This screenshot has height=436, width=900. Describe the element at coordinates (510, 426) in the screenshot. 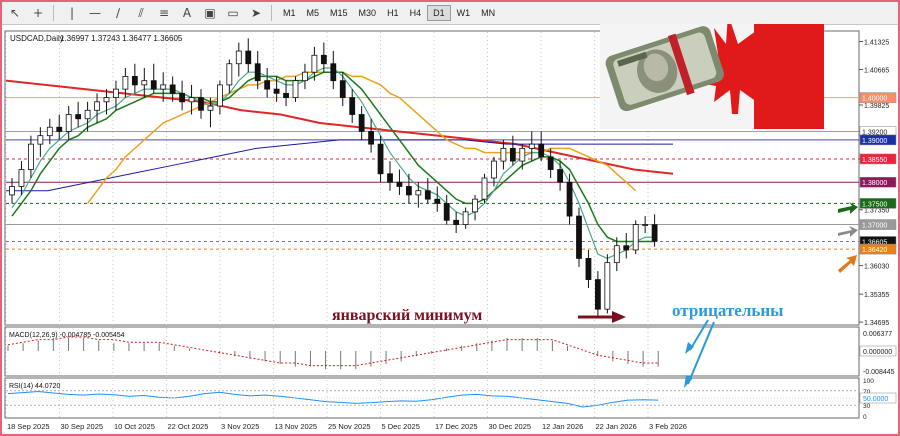

I see `time-axis-label: 30 Dec 2025` at that location.